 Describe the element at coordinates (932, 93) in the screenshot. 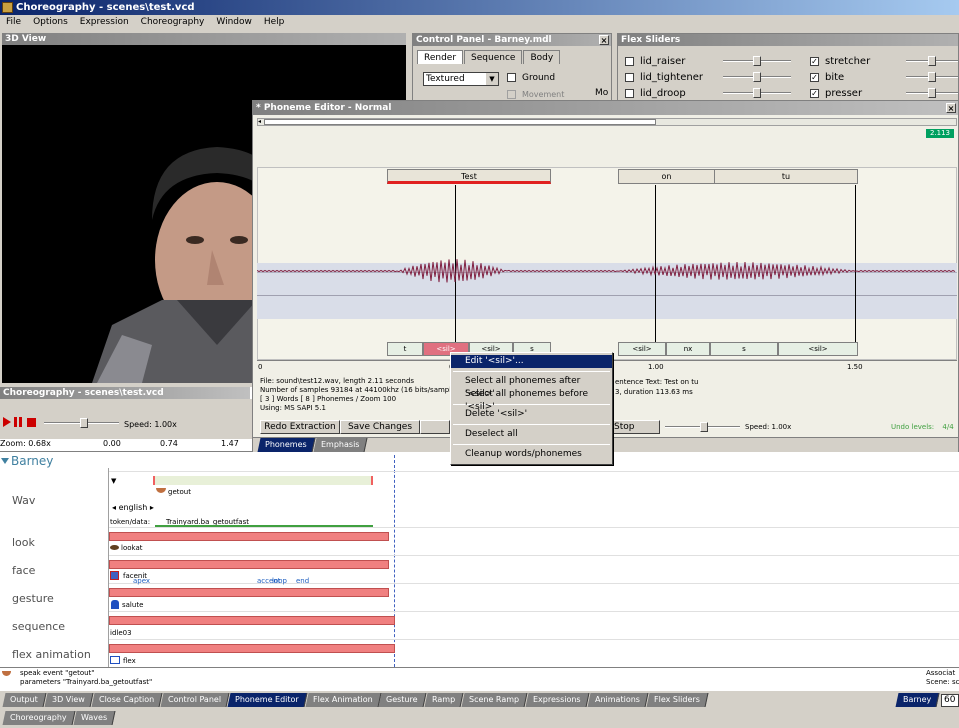

I see `presser-slider` at that location.